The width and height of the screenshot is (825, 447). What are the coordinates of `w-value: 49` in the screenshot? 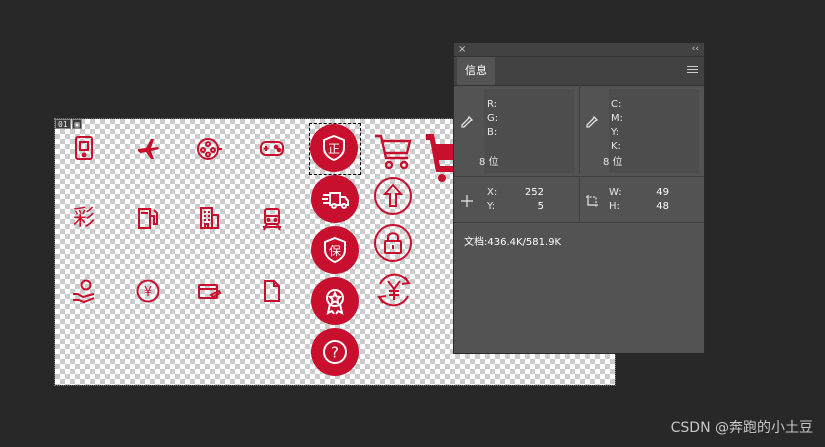 It's located at (662, 192).